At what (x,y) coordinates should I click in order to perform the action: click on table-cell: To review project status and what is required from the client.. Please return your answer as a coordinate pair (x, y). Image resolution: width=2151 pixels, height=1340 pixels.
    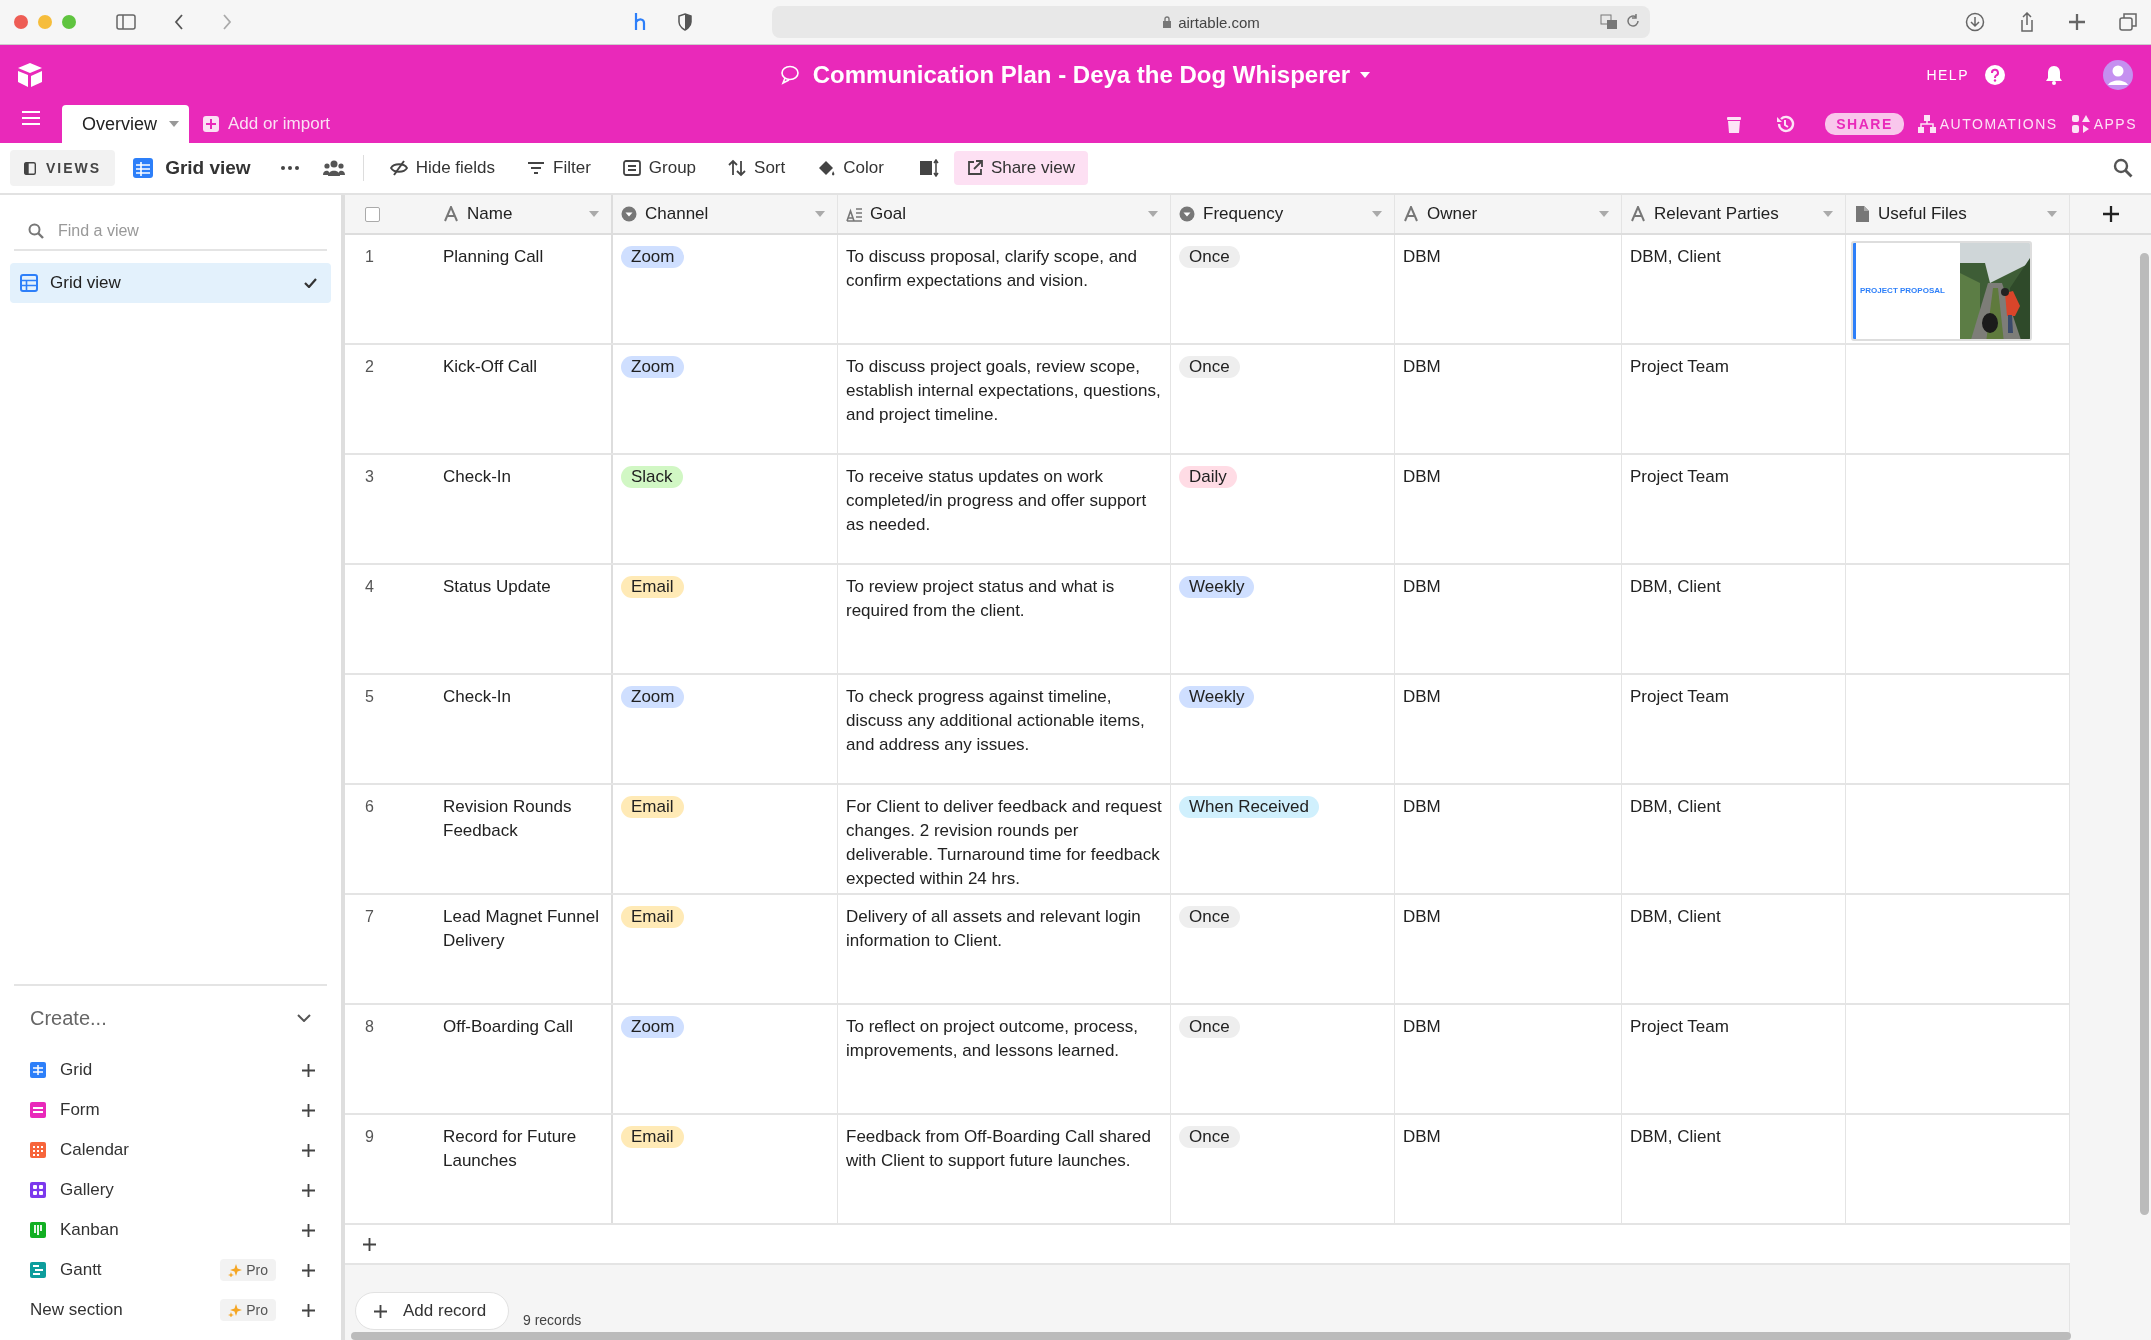
    Looking at the image, I should click on (980, 598).